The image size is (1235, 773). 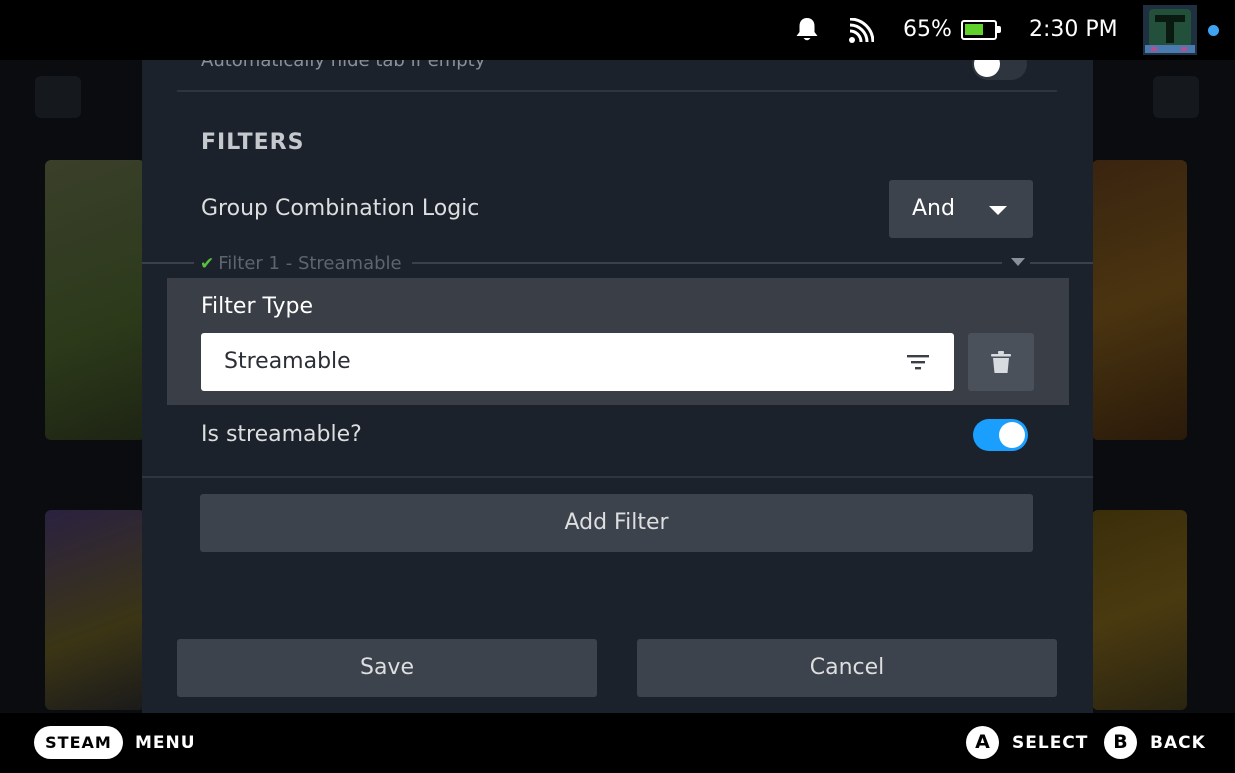 I want to click on menu-label: MENU, so click(x=165, y=743).